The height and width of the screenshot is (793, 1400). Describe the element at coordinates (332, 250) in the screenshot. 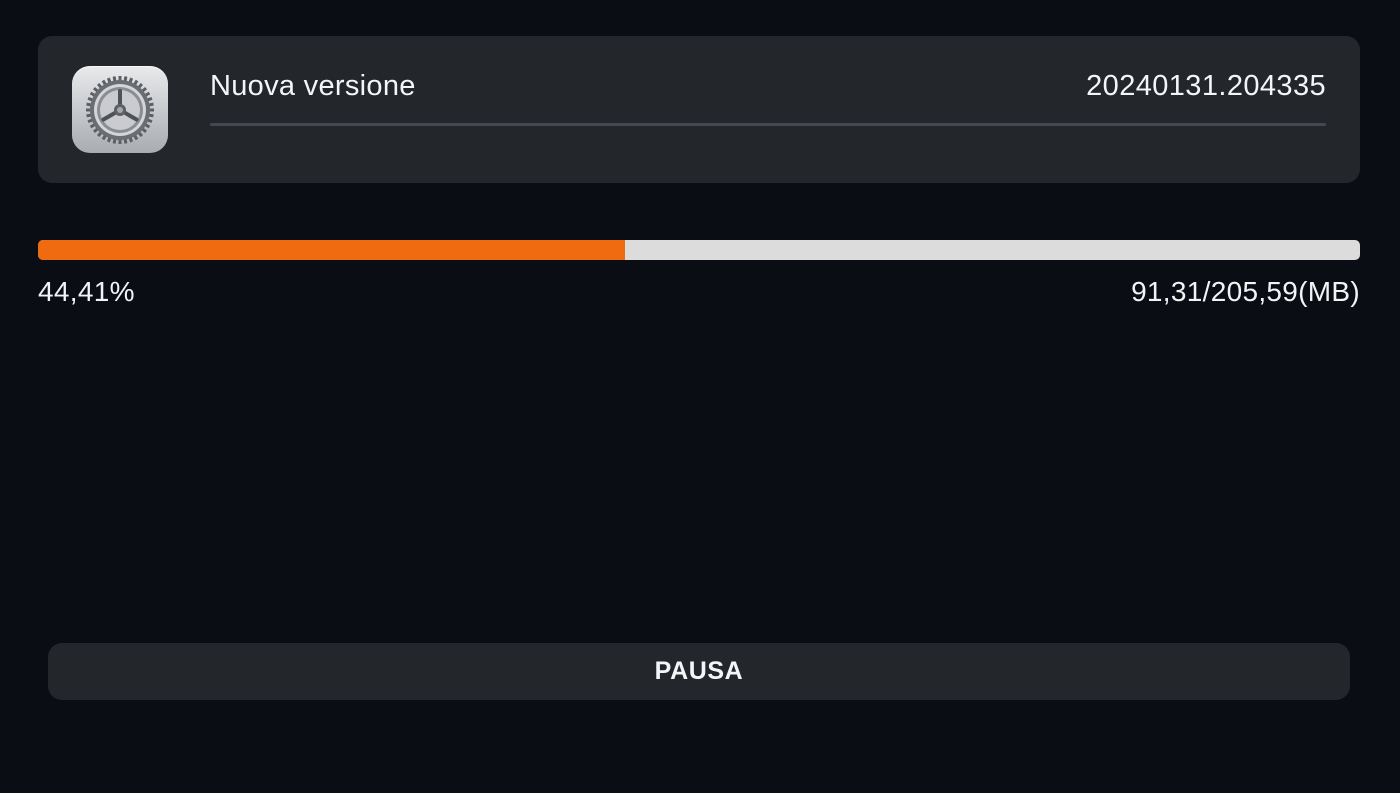

I see `download-progress-fill` at that location.